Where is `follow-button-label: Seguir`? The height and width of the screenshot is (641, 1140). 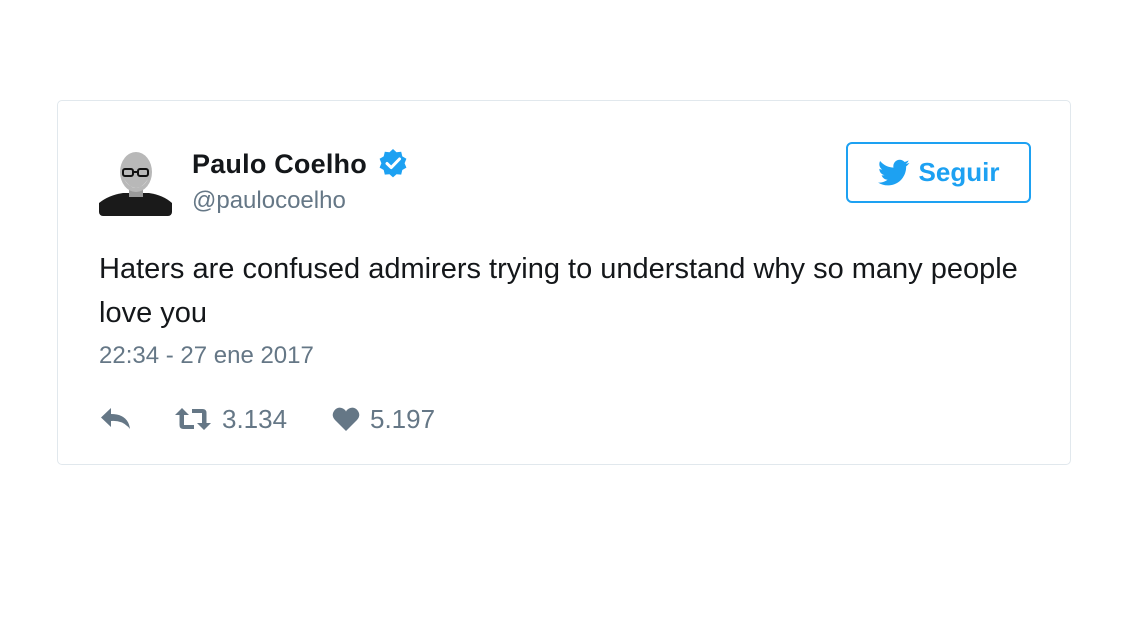
follow-button-label: Seguir is located at coordinates (959, 172).